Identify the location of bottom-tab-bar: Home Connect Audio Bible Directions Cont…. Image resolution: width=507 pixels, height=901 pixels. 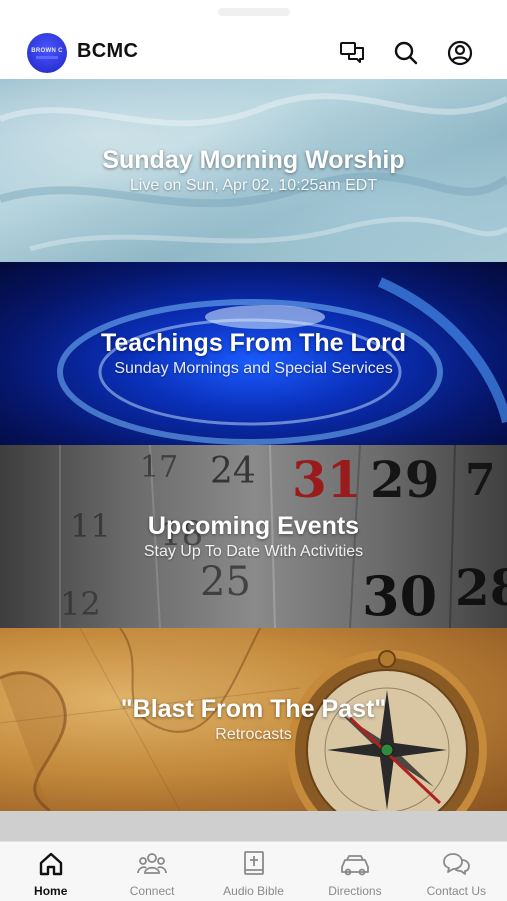
(253, 871).